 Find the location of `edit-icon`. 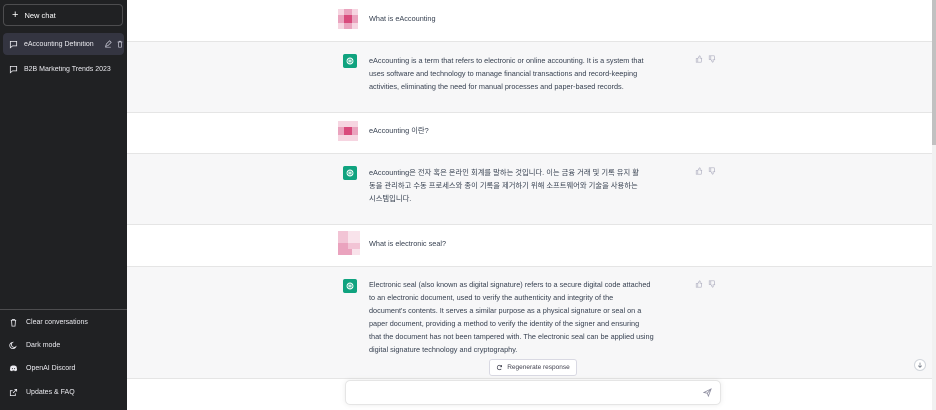

edit-icon is located at coordinates (108, 44).